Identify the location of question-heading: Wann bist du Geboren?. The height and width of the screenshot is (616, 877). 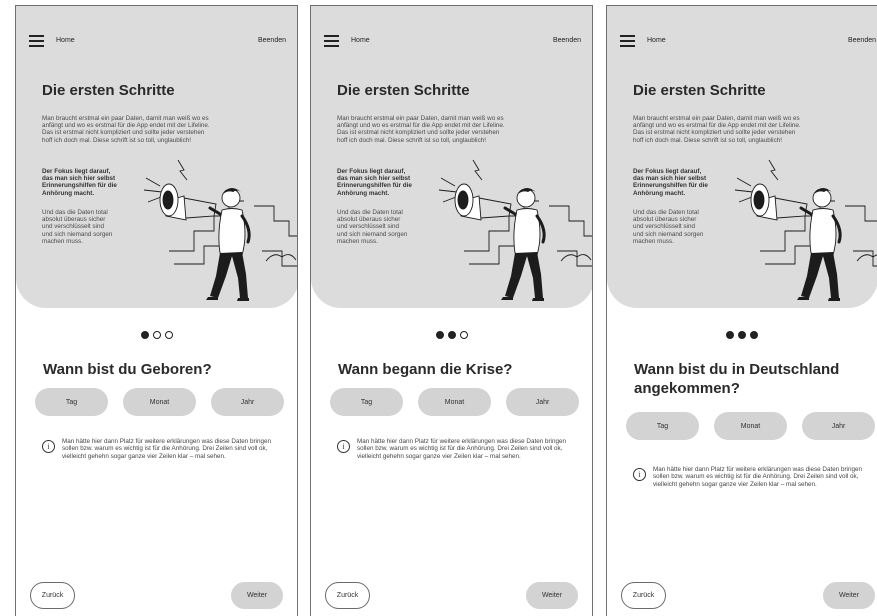
(127, 369).